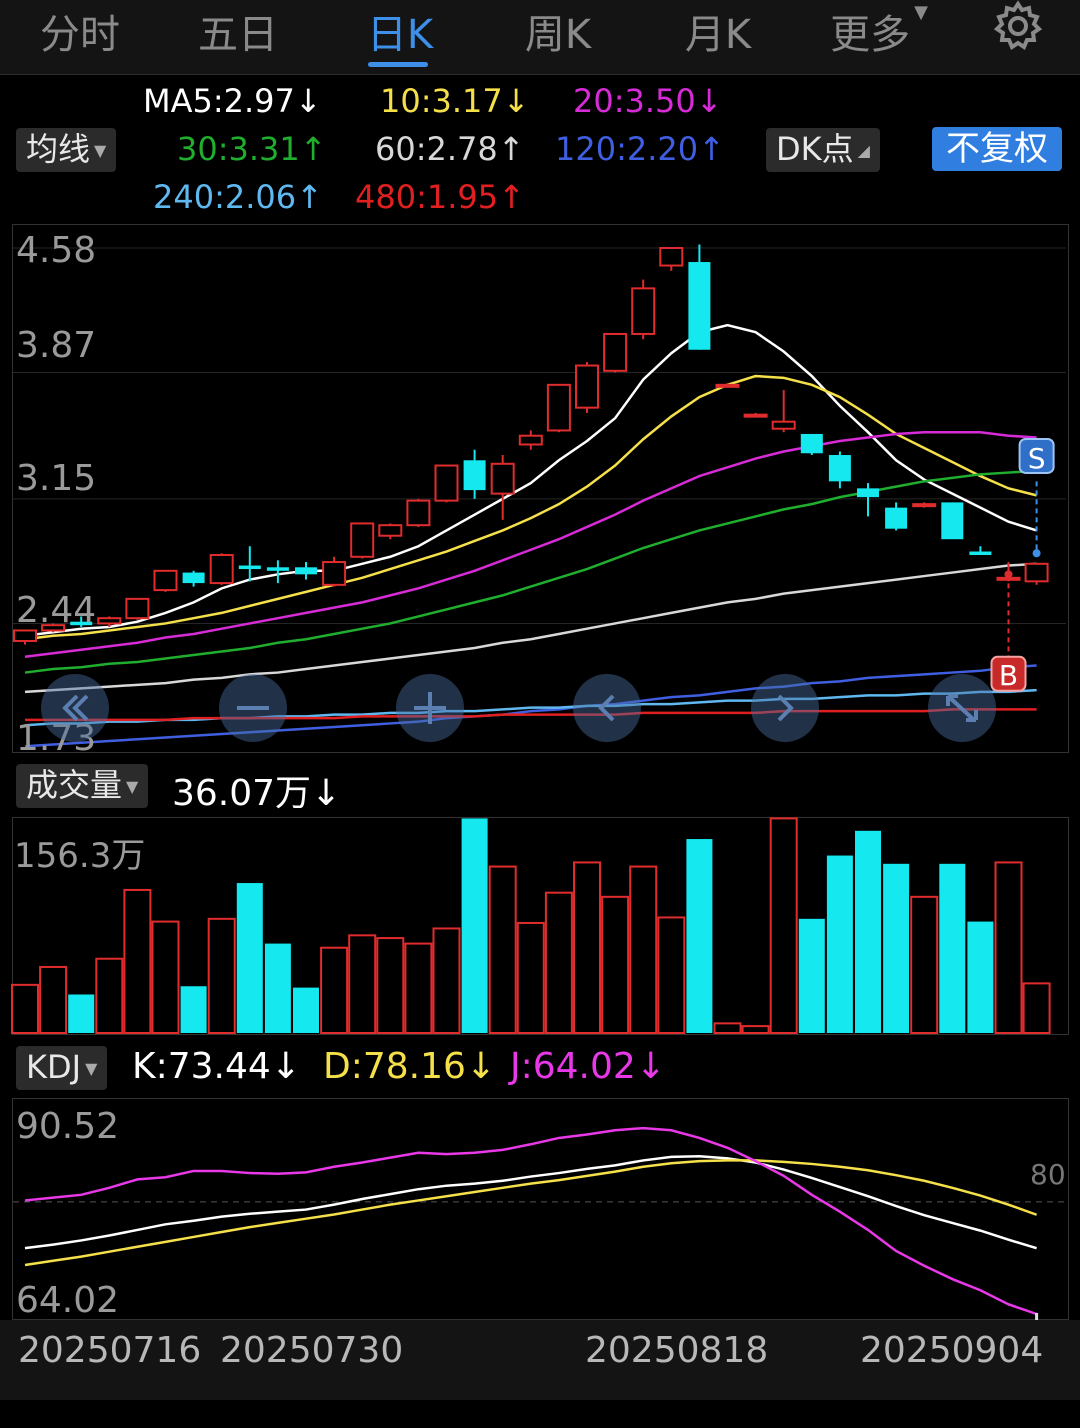  What do you see at coordinates (216, 1066) in the screenshot?
I see `kdj-k-value: K:73.44↓` at bounding box center [216, 1066].